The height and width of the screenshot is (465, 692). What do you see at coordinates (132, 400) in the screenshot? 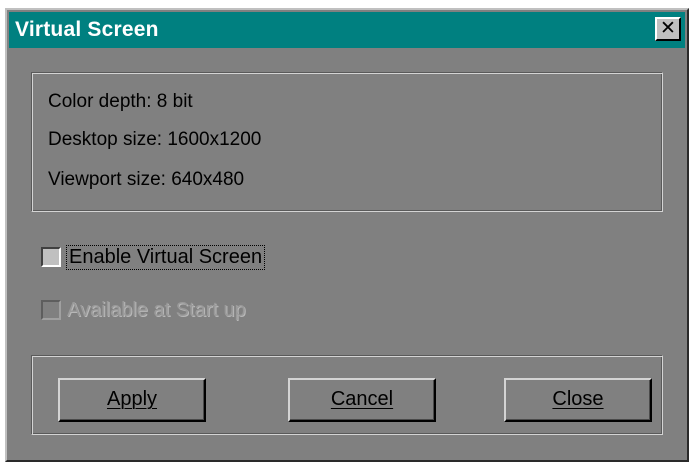
I see `apply-button: Apply` at bounding box center [132, 400].